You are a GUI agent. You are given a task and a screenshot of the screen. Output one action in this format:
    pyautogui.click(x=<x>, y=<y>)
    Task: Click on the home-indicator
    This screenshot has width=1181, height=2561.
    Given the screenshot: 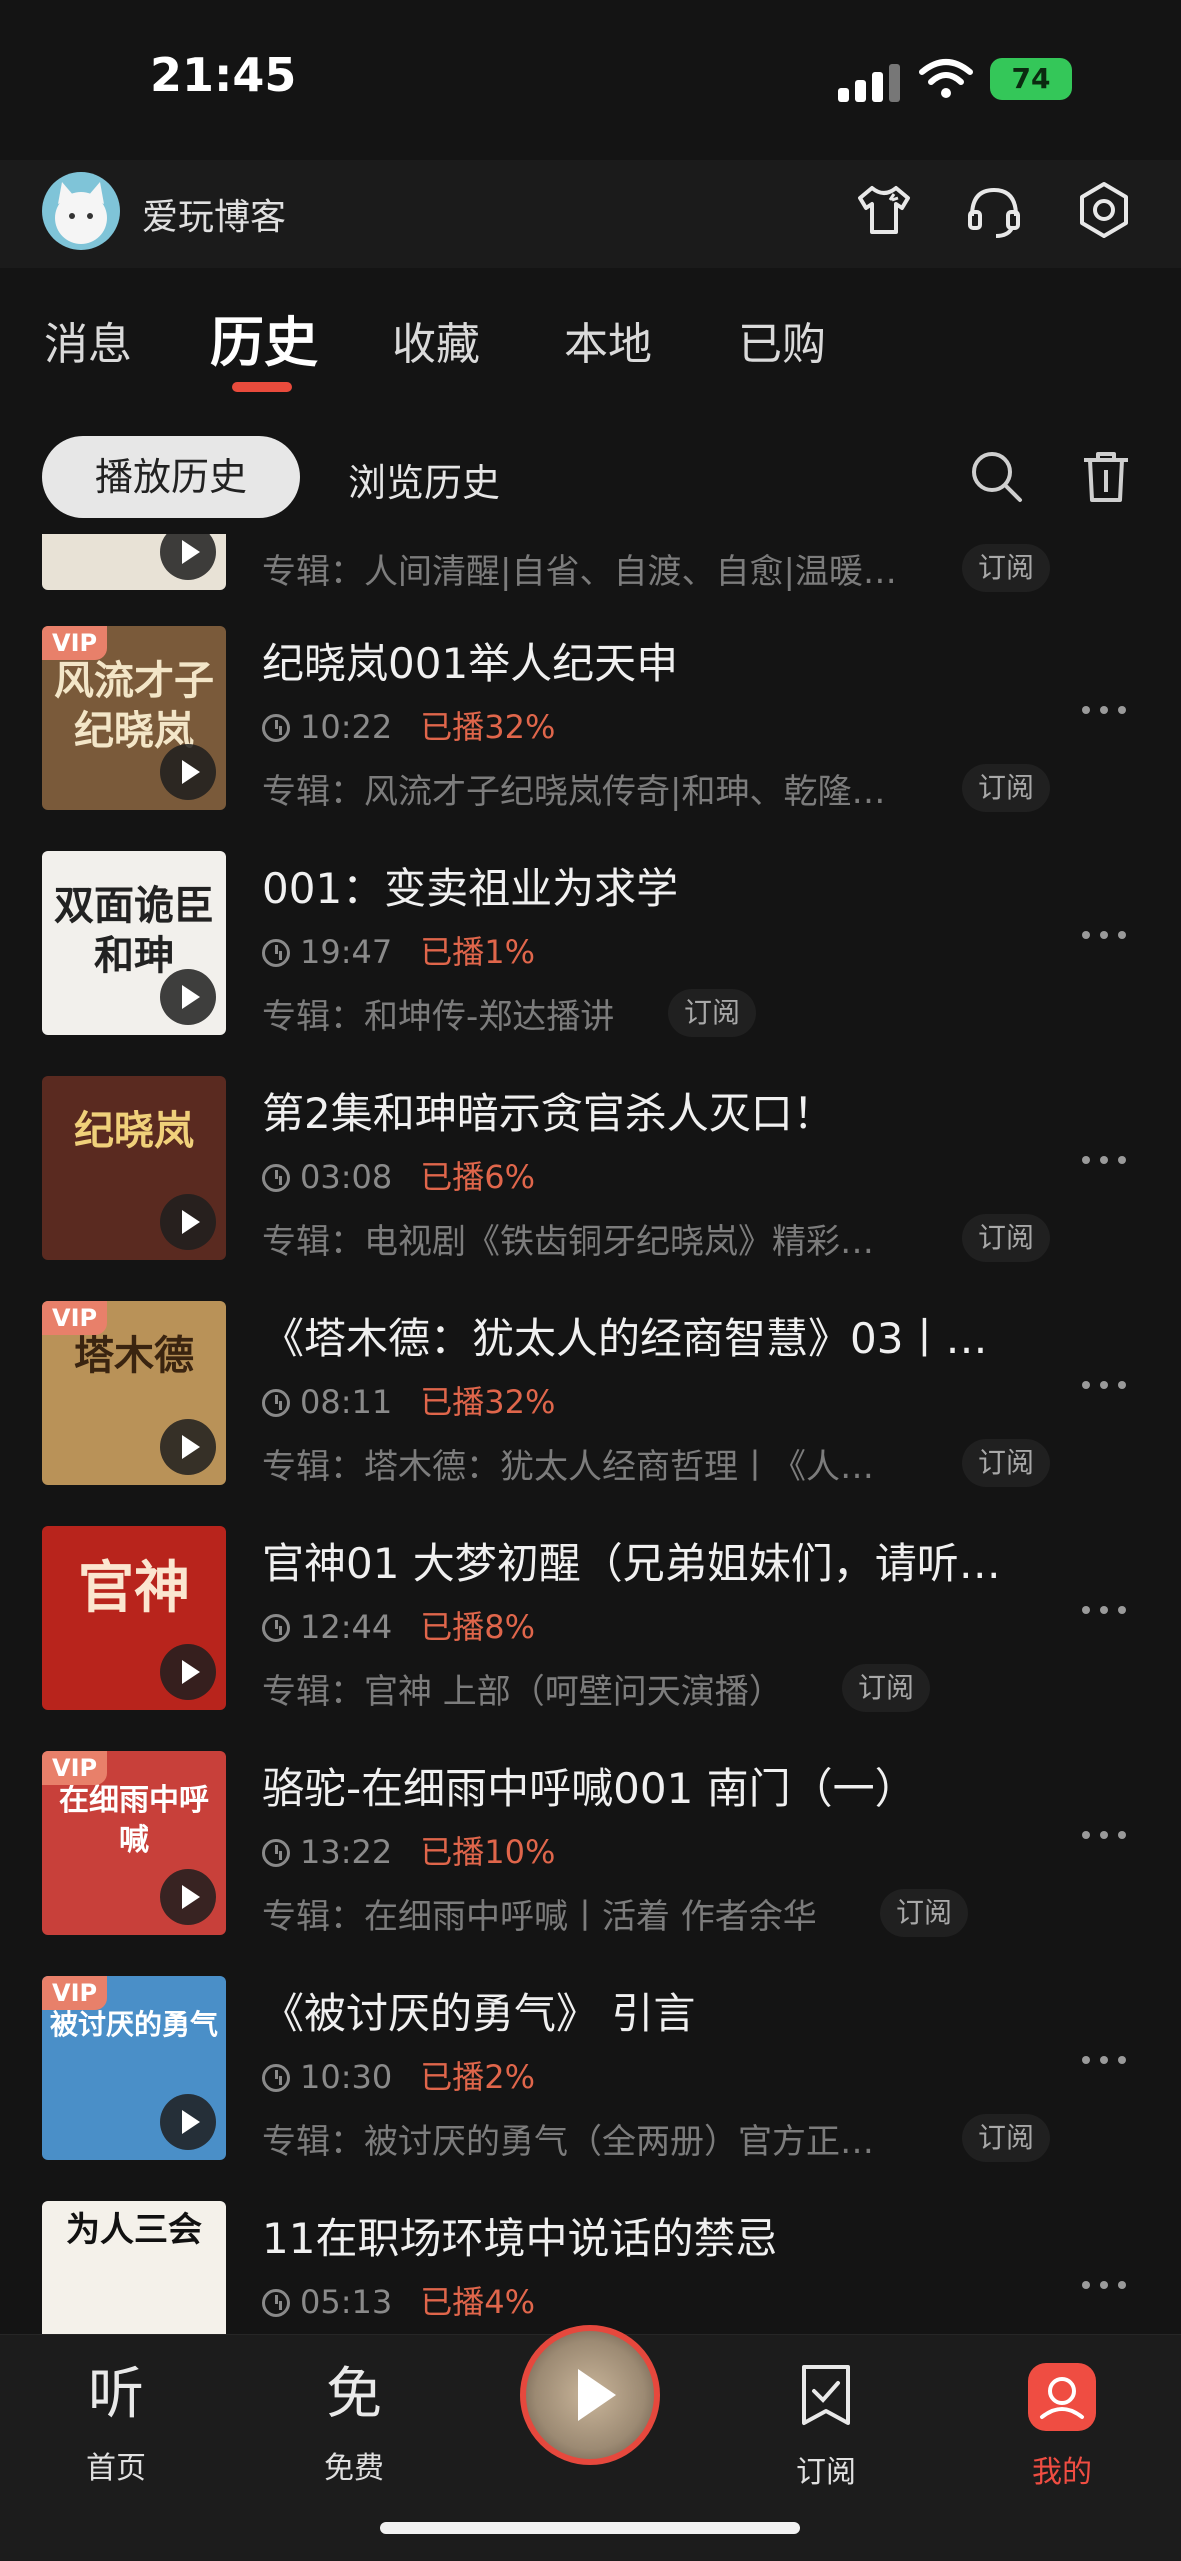 What is the action you would take?
    pyautogui.click(x=590, y=2528)
    